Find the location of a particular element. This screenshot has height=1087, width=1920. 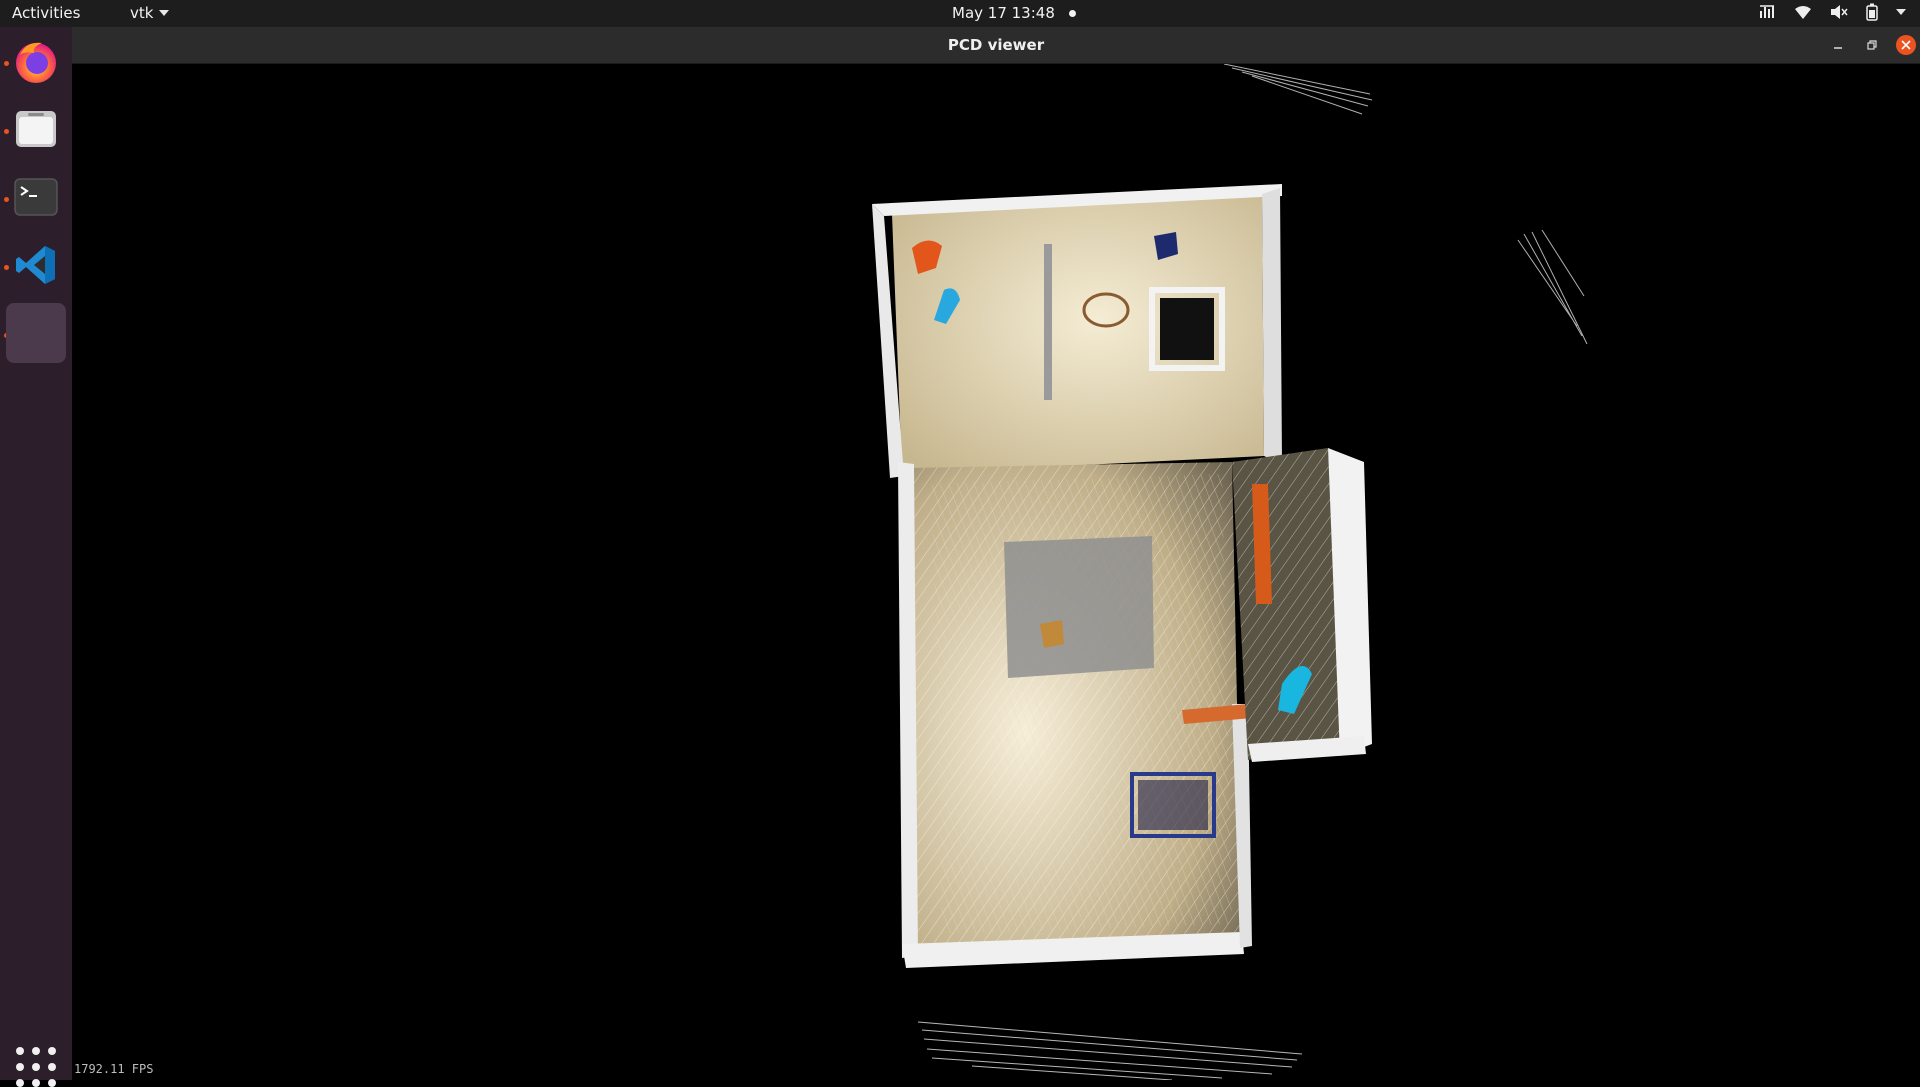

restore-icon is located at coordinates (1872, 45).